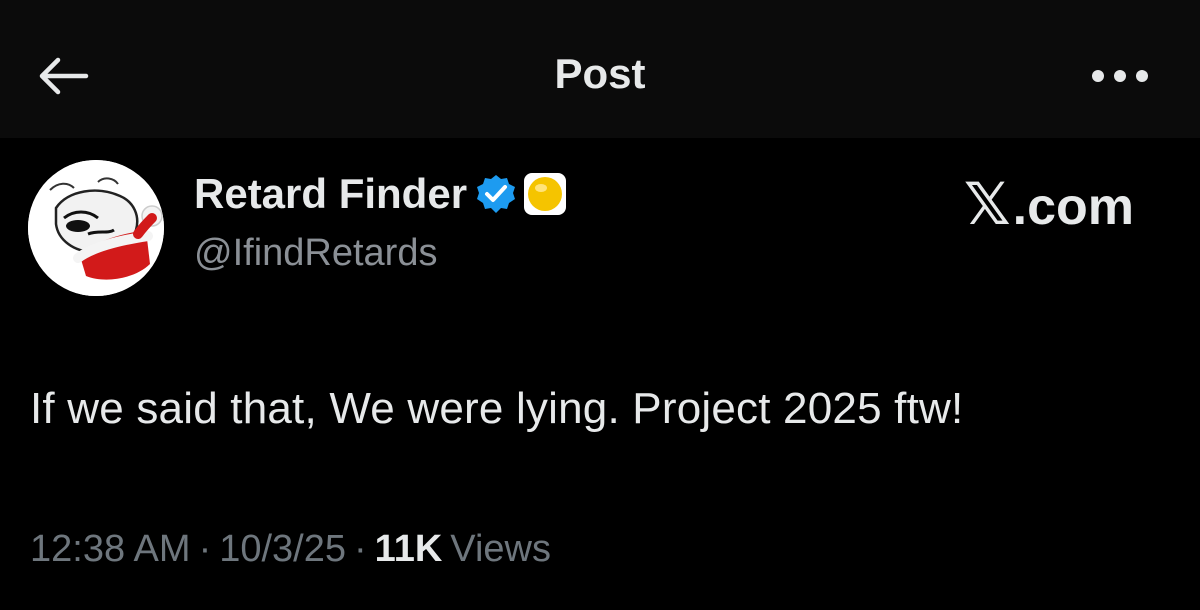 The width and height of the screenshot is (1200, 610). I want to click on views-count: 11K, so click(409, 549).